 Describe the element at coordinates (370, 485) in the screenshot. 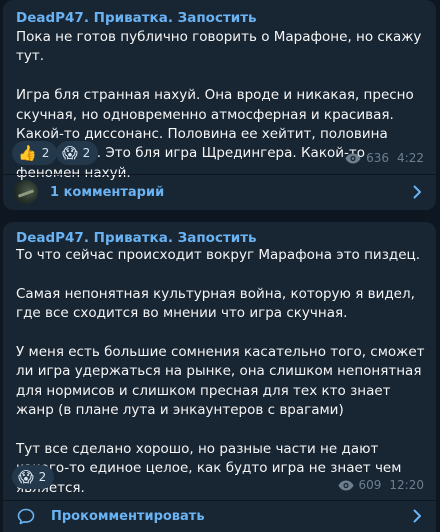

I see `view-count: 609` at that location.